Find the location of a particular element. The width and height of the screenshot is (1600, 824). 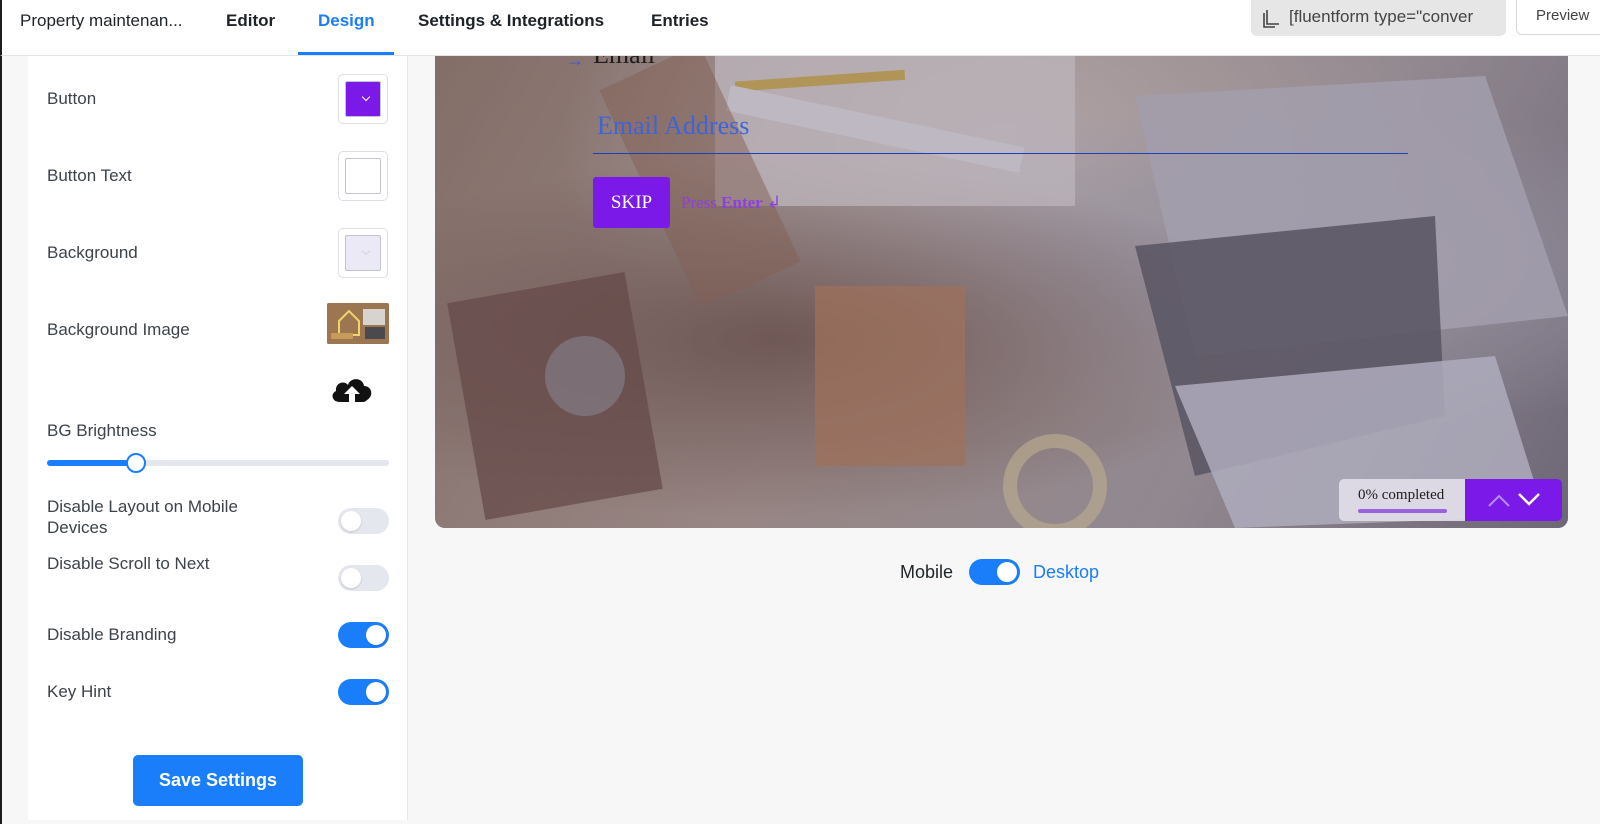

preview-button: Preview is located at coordinates (1558, 17).